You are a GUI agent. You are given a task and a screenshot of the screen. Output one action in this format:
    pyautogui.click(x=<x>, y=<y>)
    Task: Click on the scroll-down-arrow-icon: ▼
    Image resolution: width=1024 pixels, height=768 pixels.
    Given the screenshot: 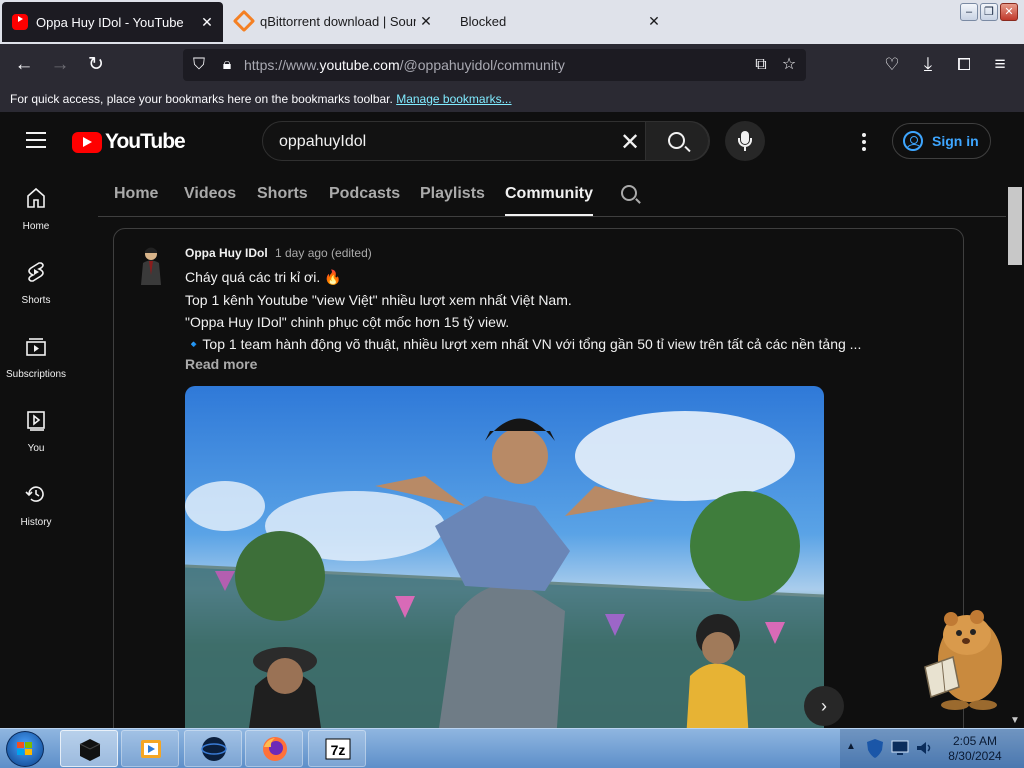 What is the action you would take?
    pyautogui.click(x=1015, y=720)
    